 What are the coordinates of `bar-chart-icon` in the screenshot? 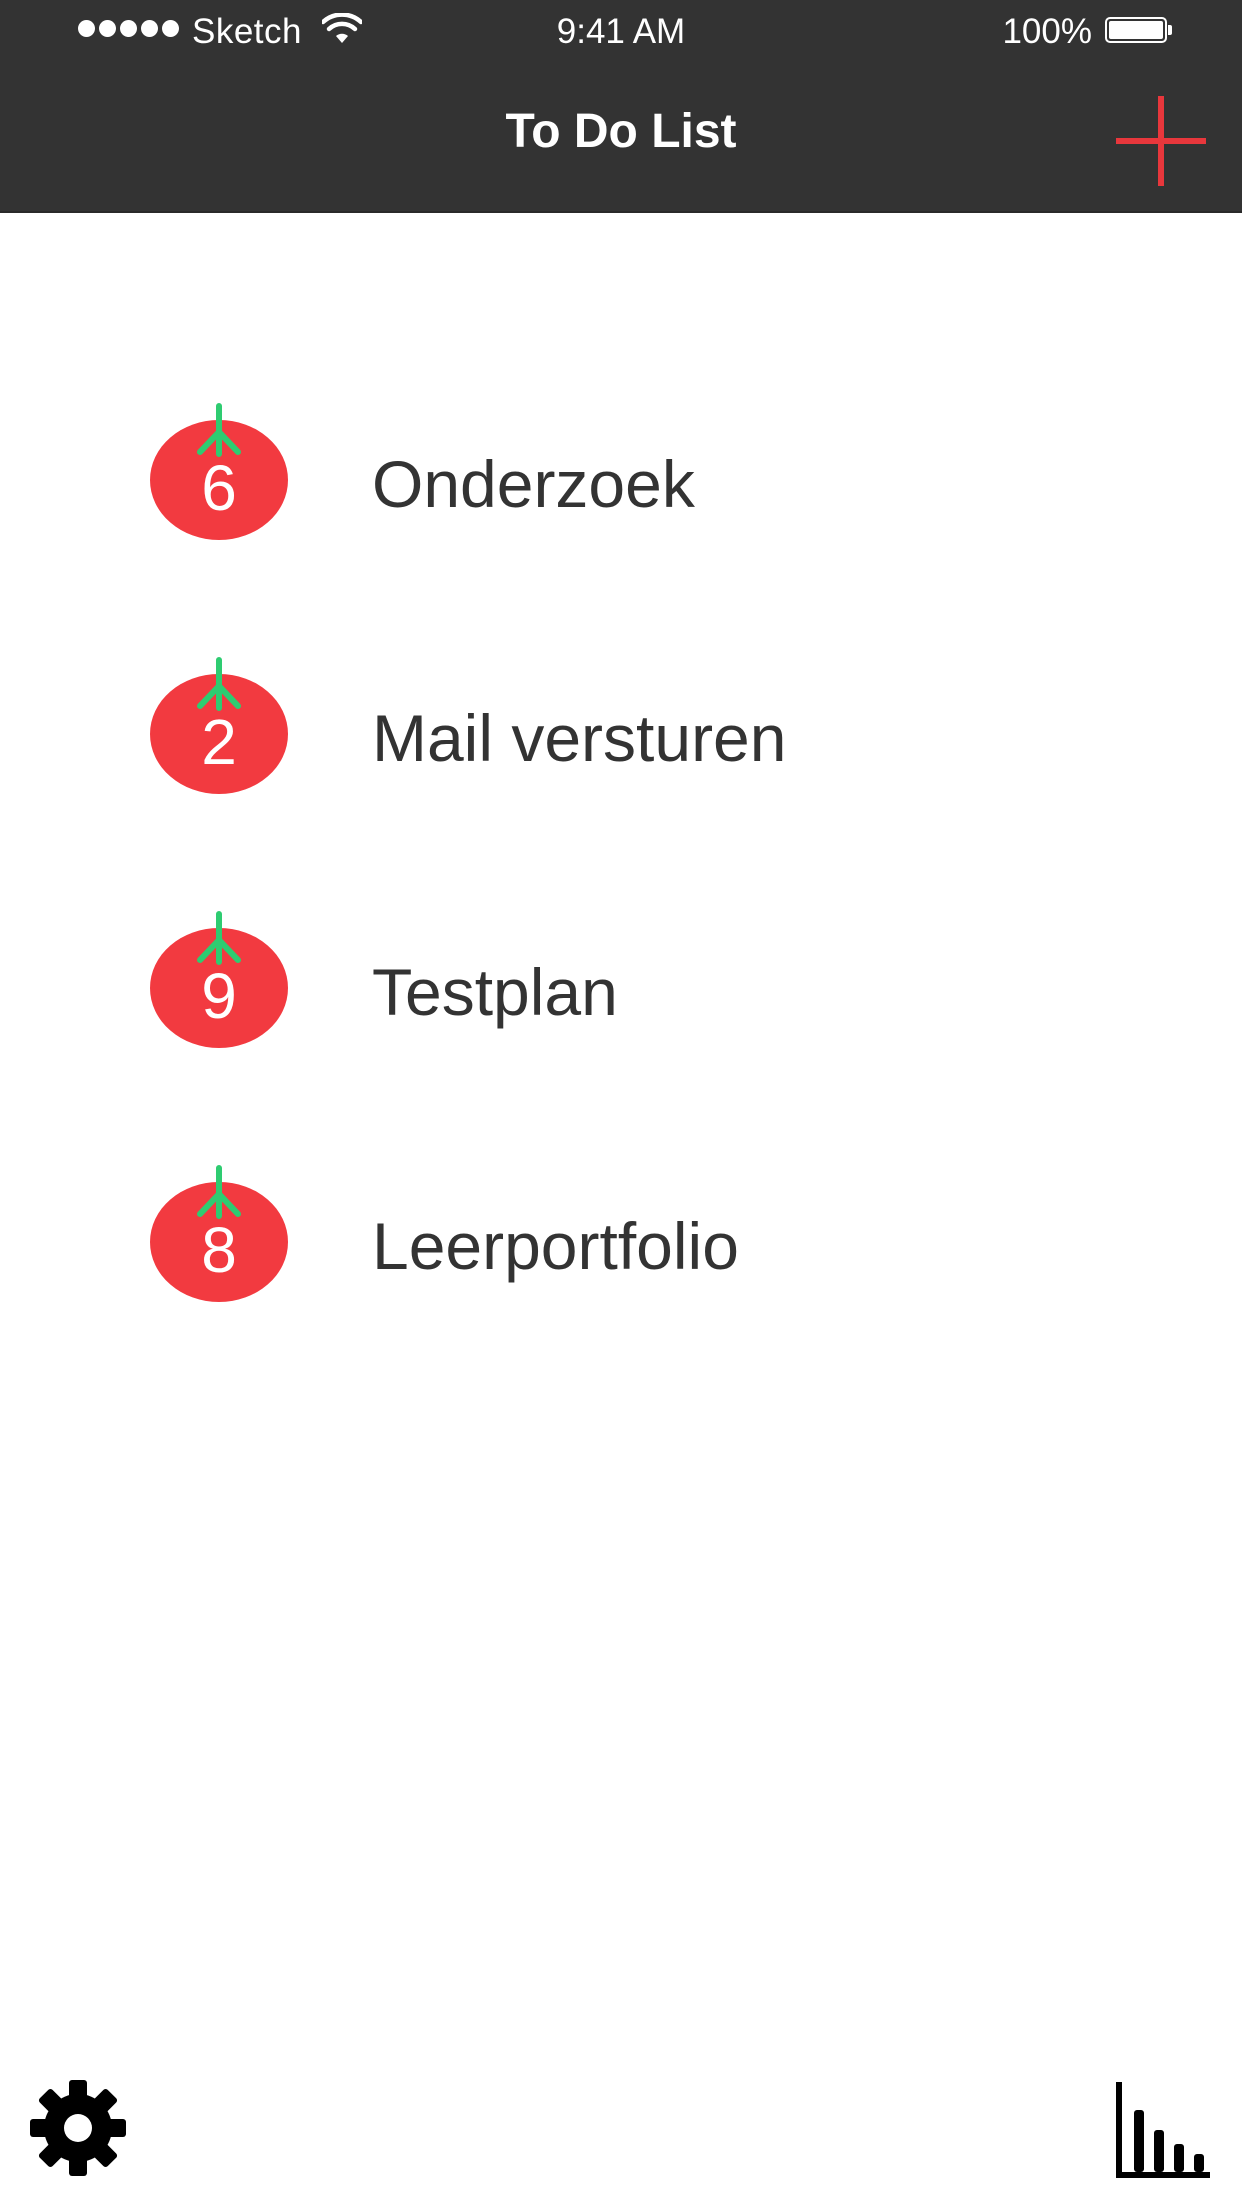 It's located at (1163, 2130).